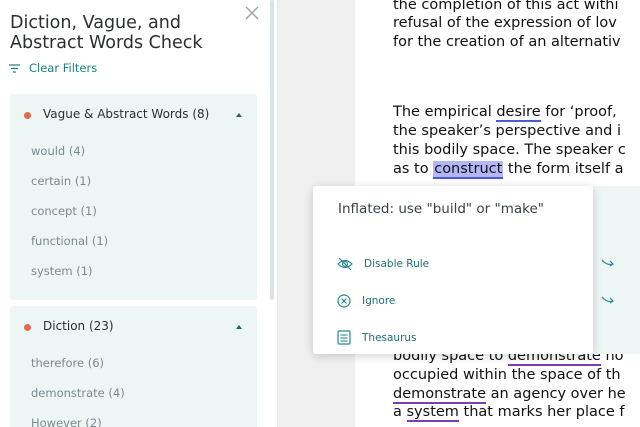 Image resolution: width=640 pixels, height=427 pixels. Describe the element at coordinates (69, 279) in the screenshot. I see `list-item: system (1)` at that location.